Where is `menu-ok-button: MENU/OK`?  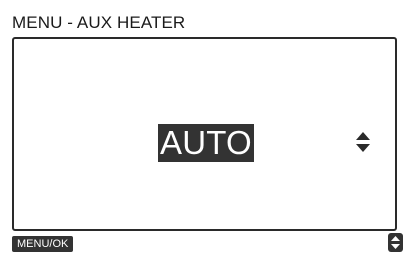 menu-ok-button: MENU/OK is located at coordinates (43, 244).